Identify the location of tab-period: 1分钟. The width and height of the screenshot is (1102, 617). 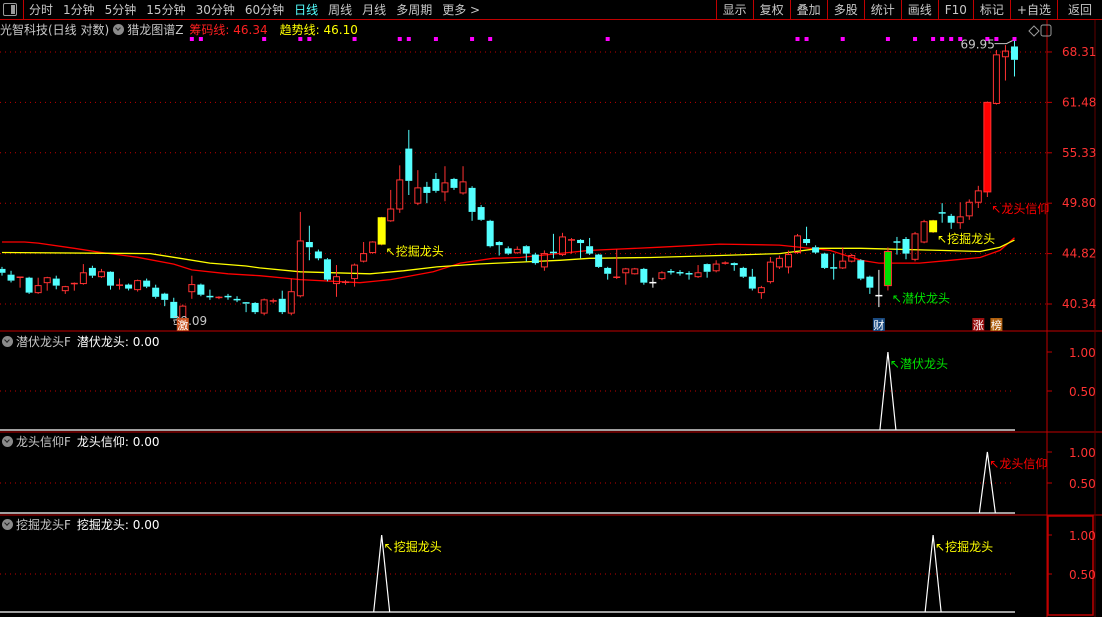
(79, 9).